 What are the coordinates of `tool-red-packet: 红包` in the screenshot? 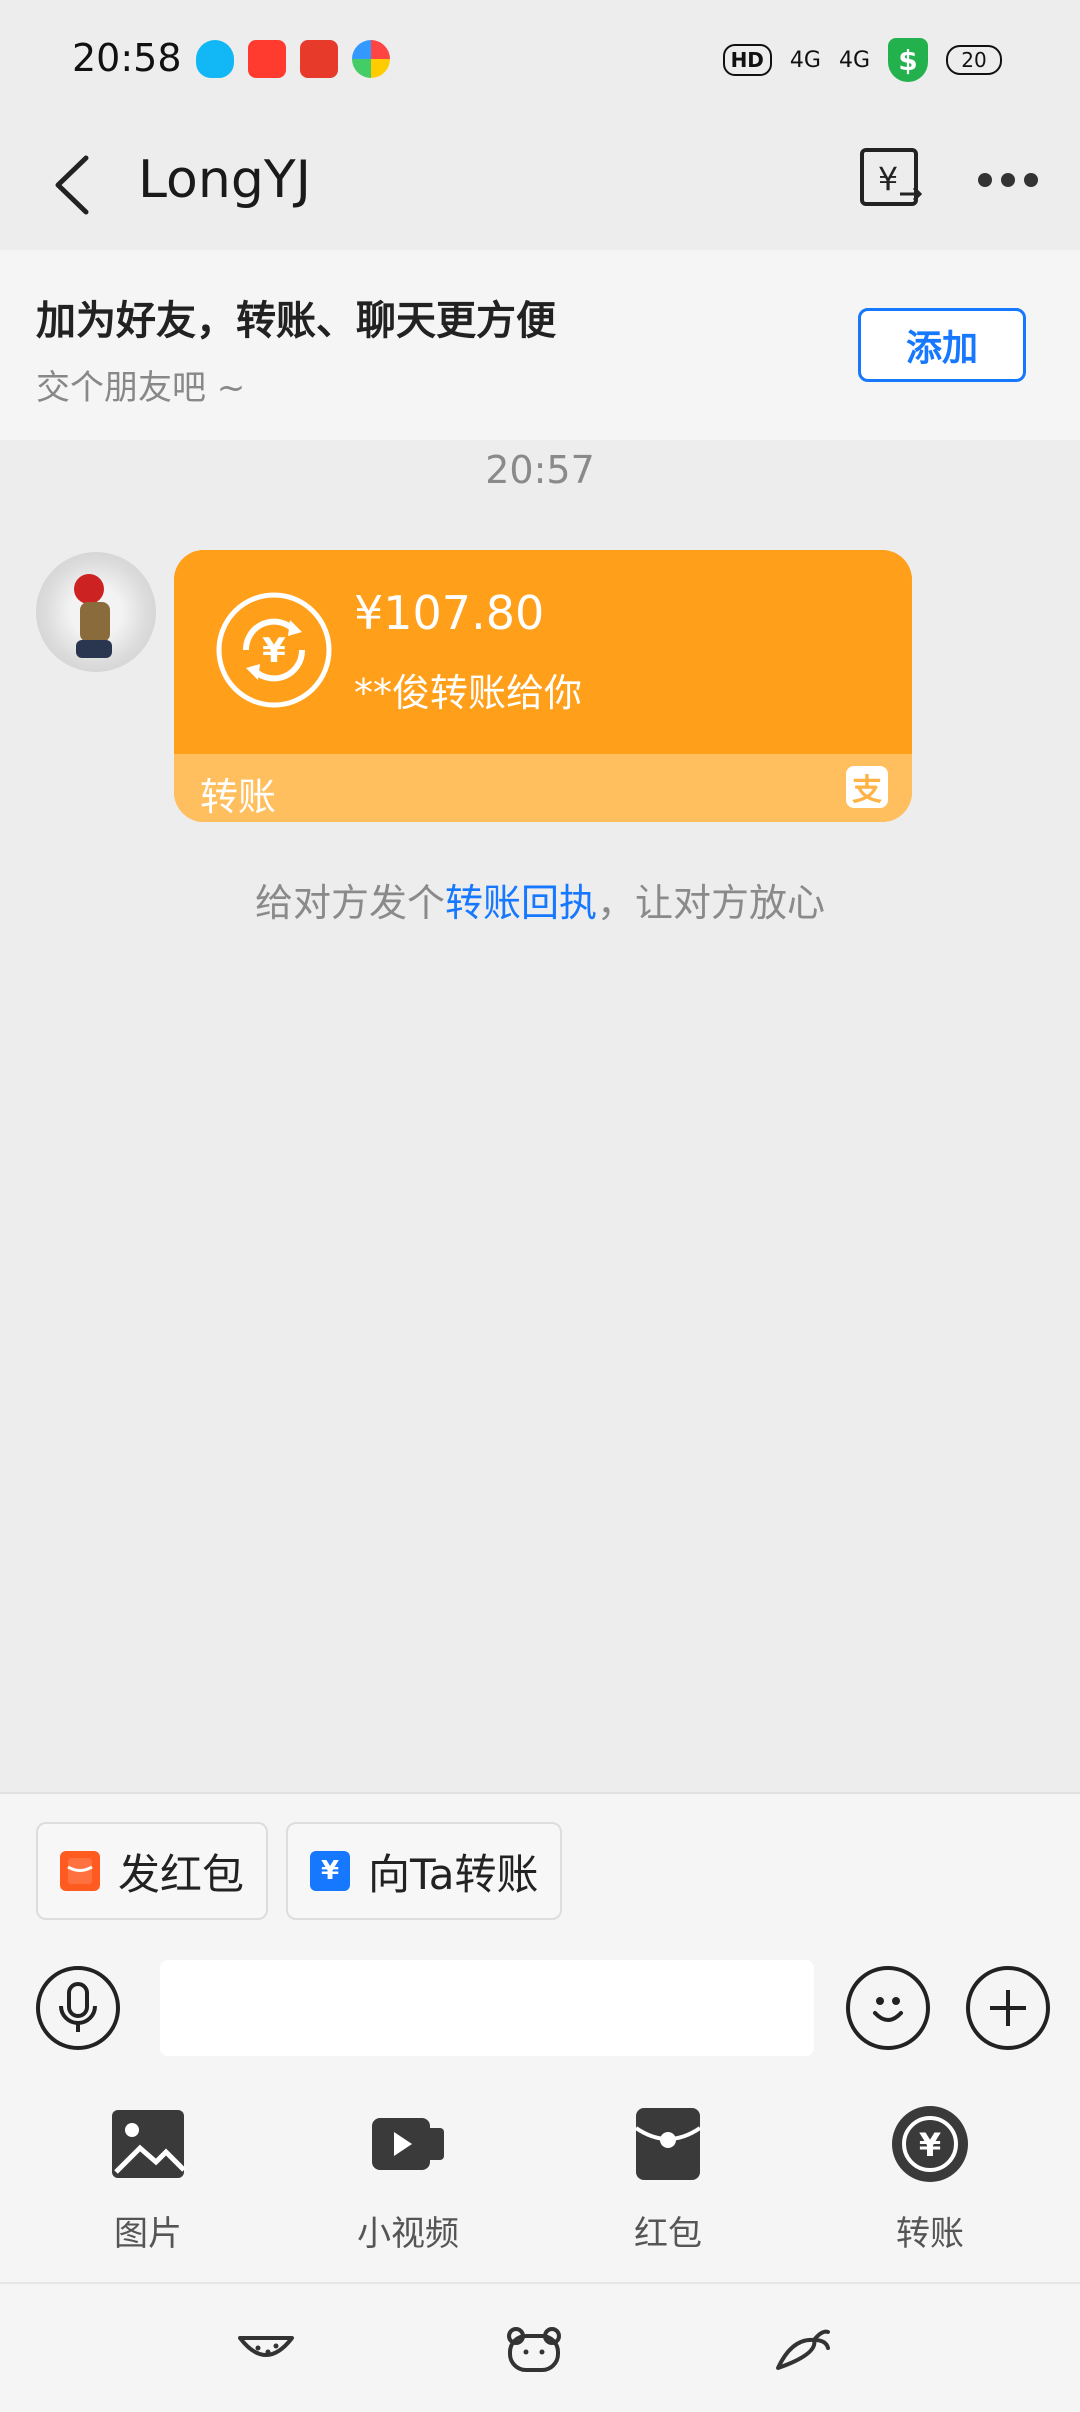 It's located at (668, 2179).